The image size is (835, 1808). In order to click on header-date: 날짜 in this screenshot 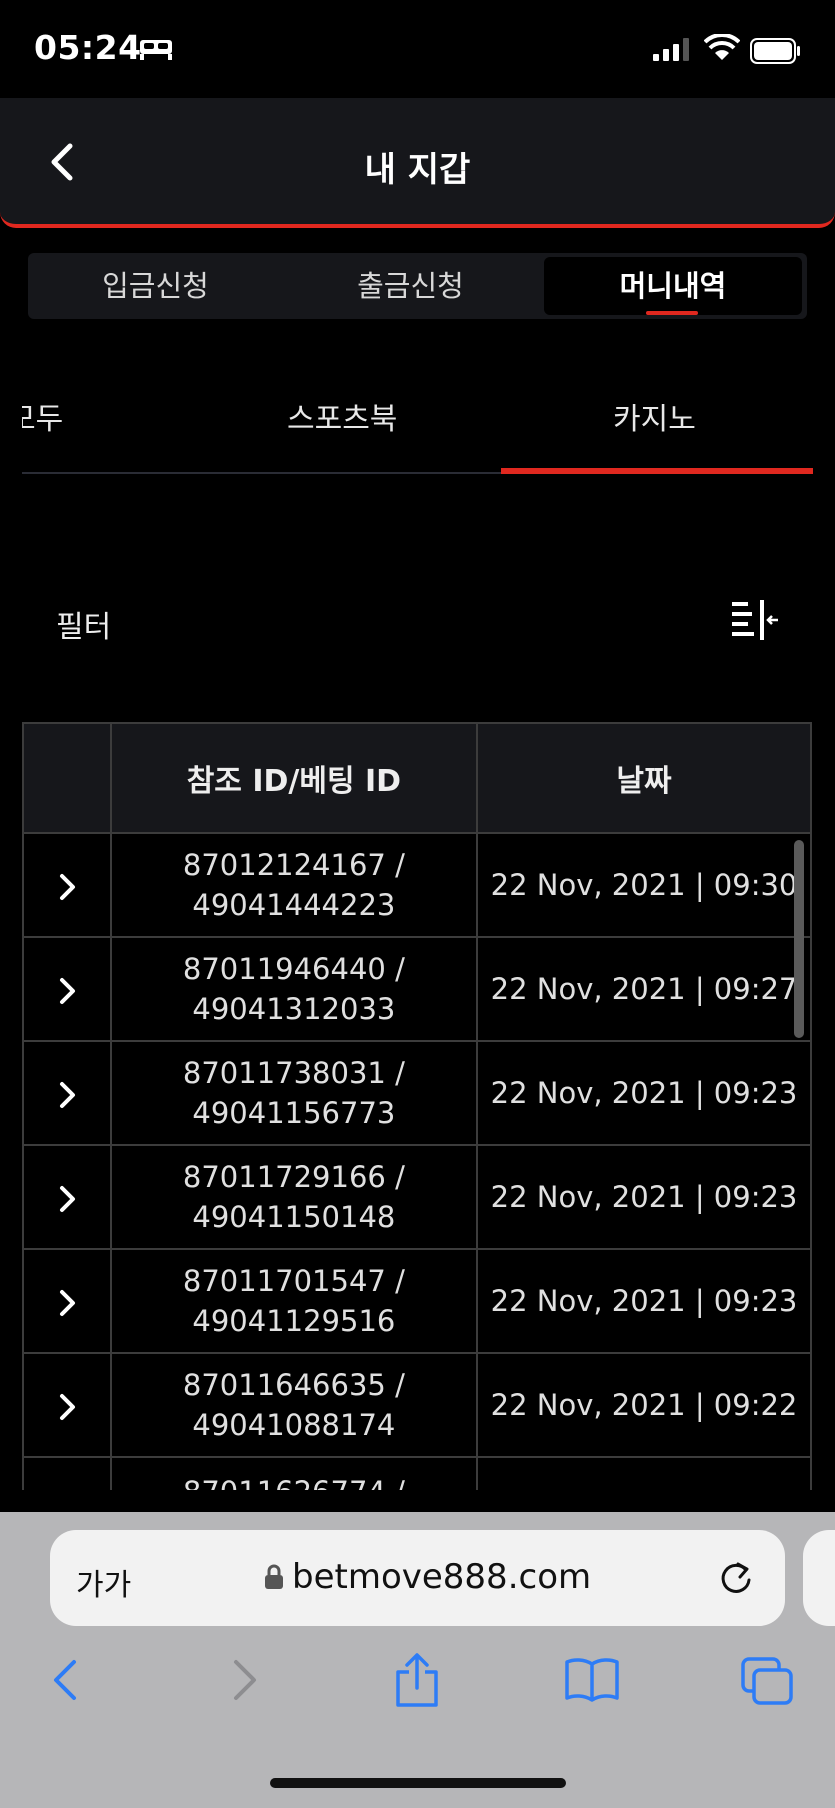, I will do `click(644, 778)`.